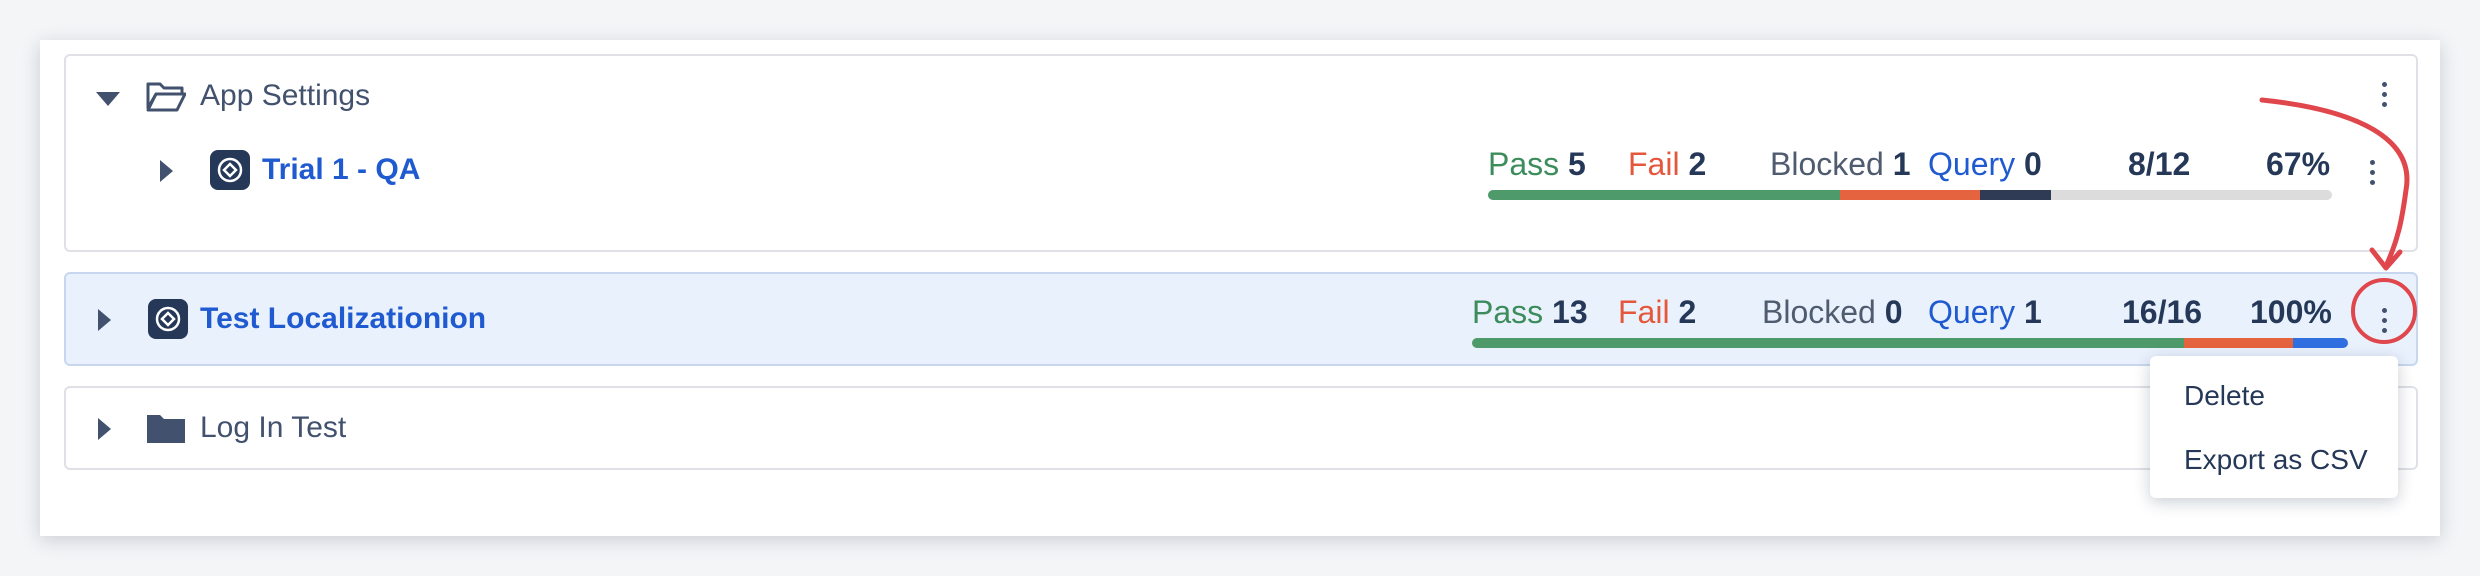  I want to click on folder-icon, so click(166, 429).